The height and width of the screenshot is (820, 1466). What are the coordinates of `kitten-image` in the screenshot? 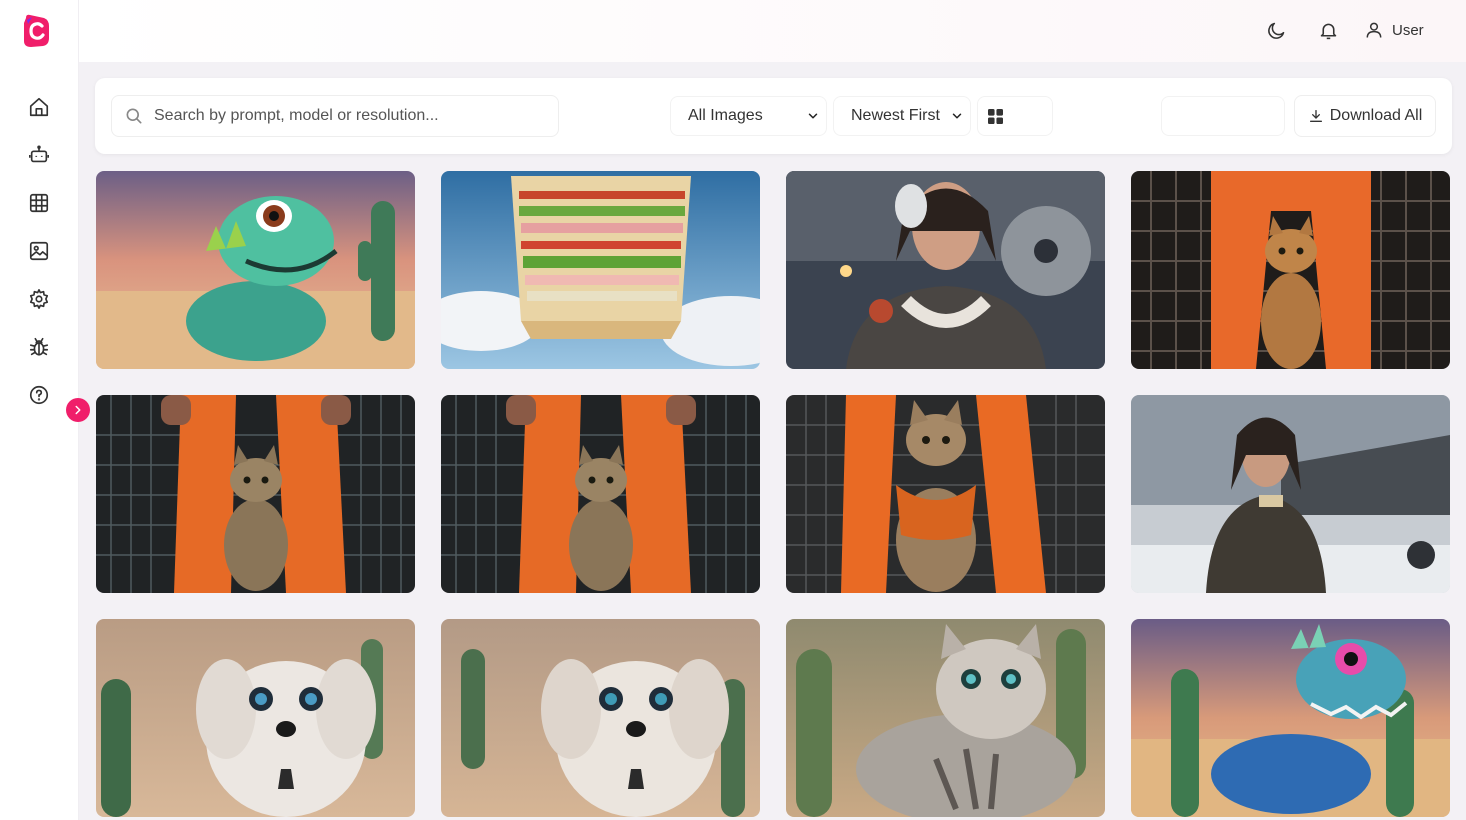 It's located at (945, 718).